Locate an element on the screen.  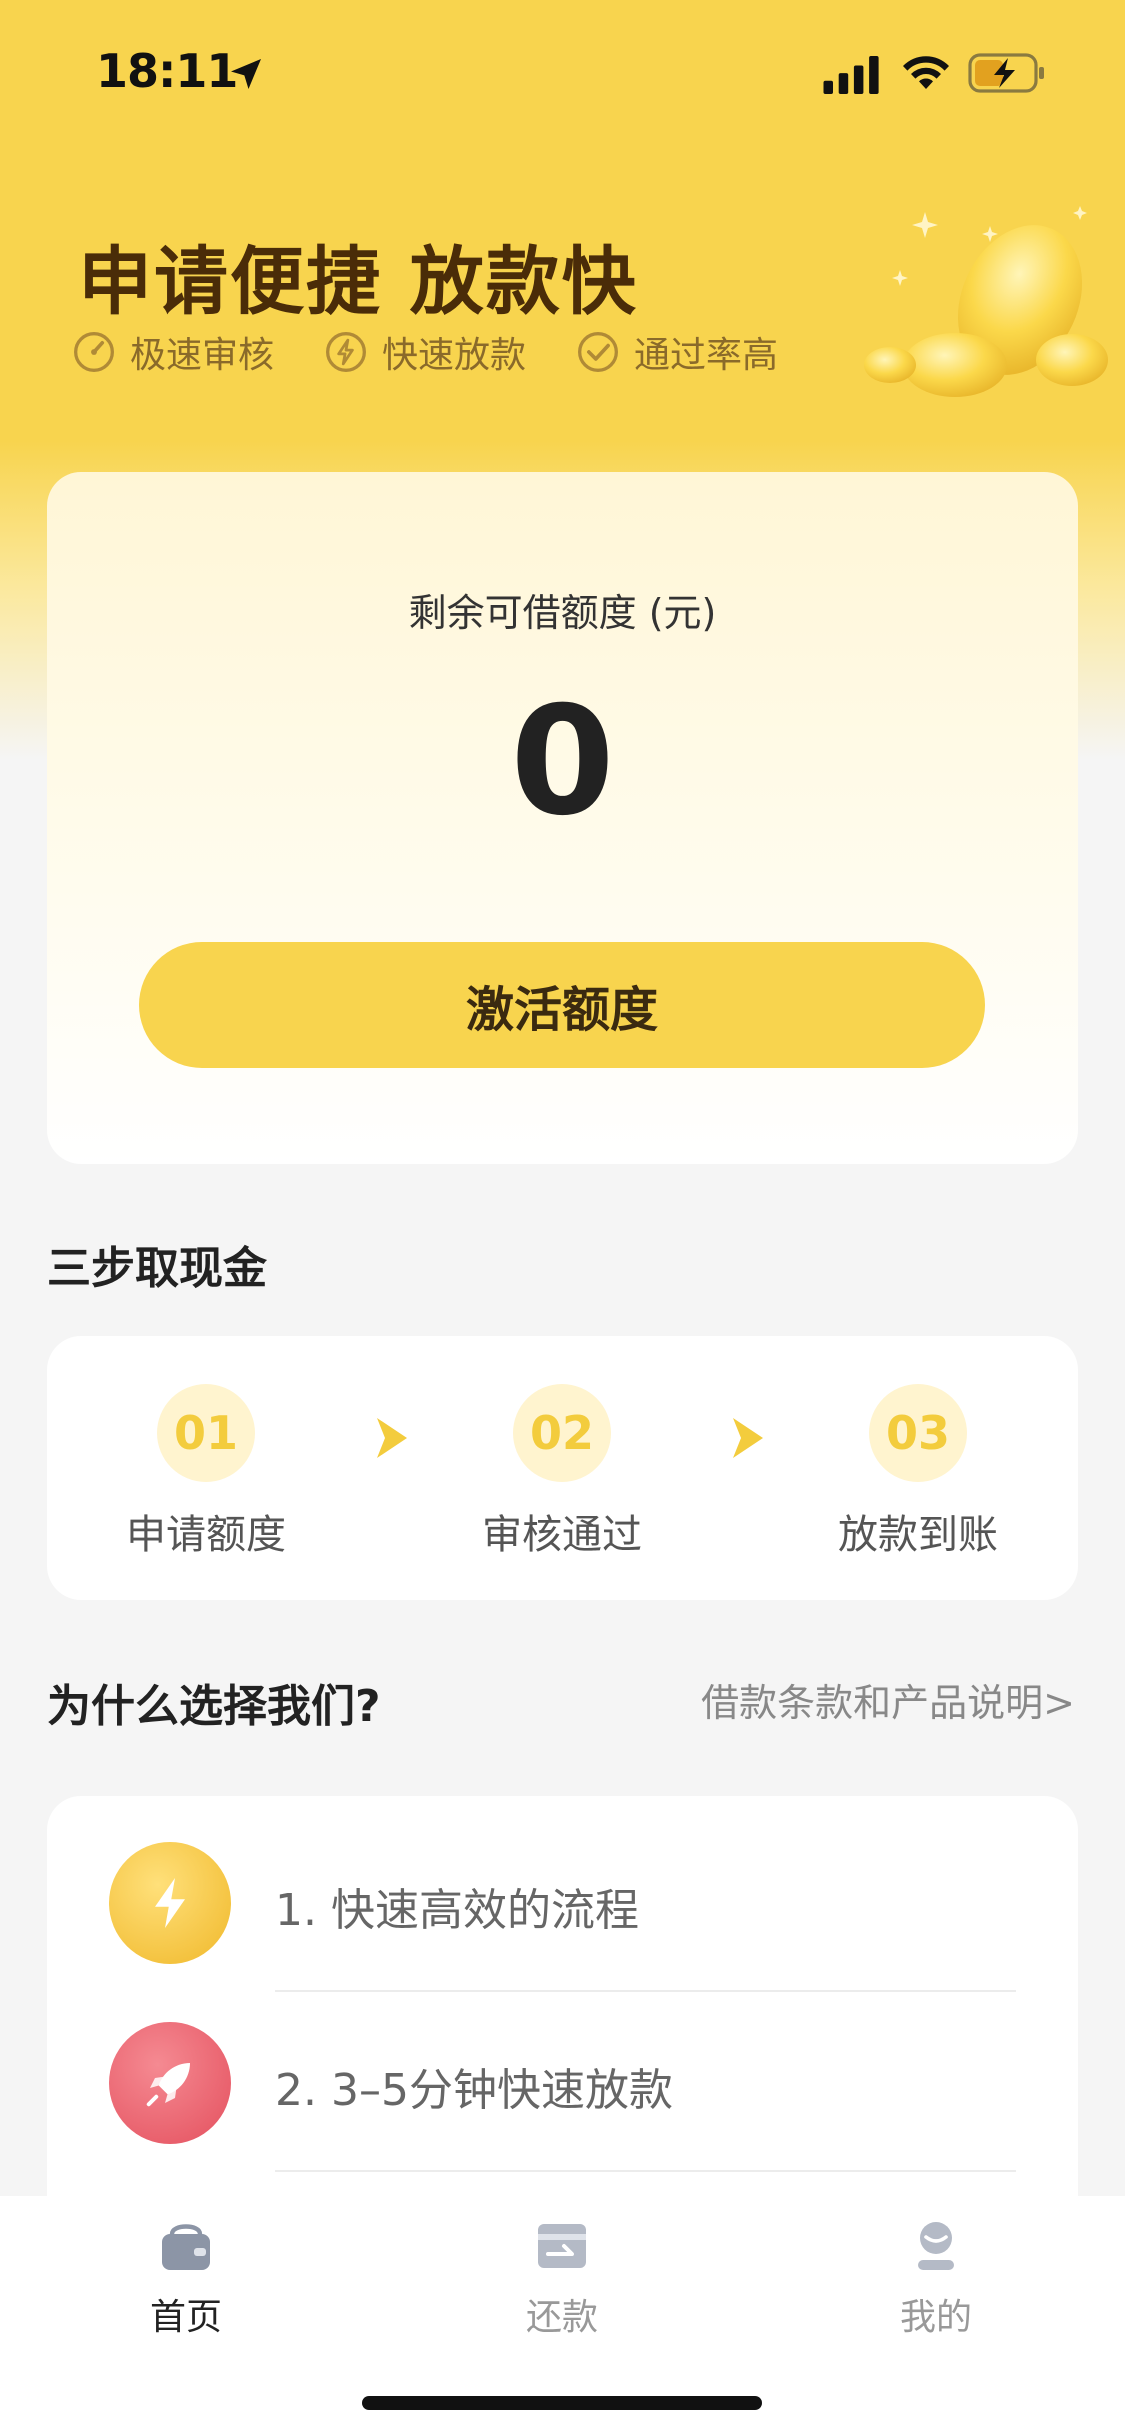
steps-card: 01 申请额度 02 审核通过 03 放款到账 is located at coordinates (562, 1468).